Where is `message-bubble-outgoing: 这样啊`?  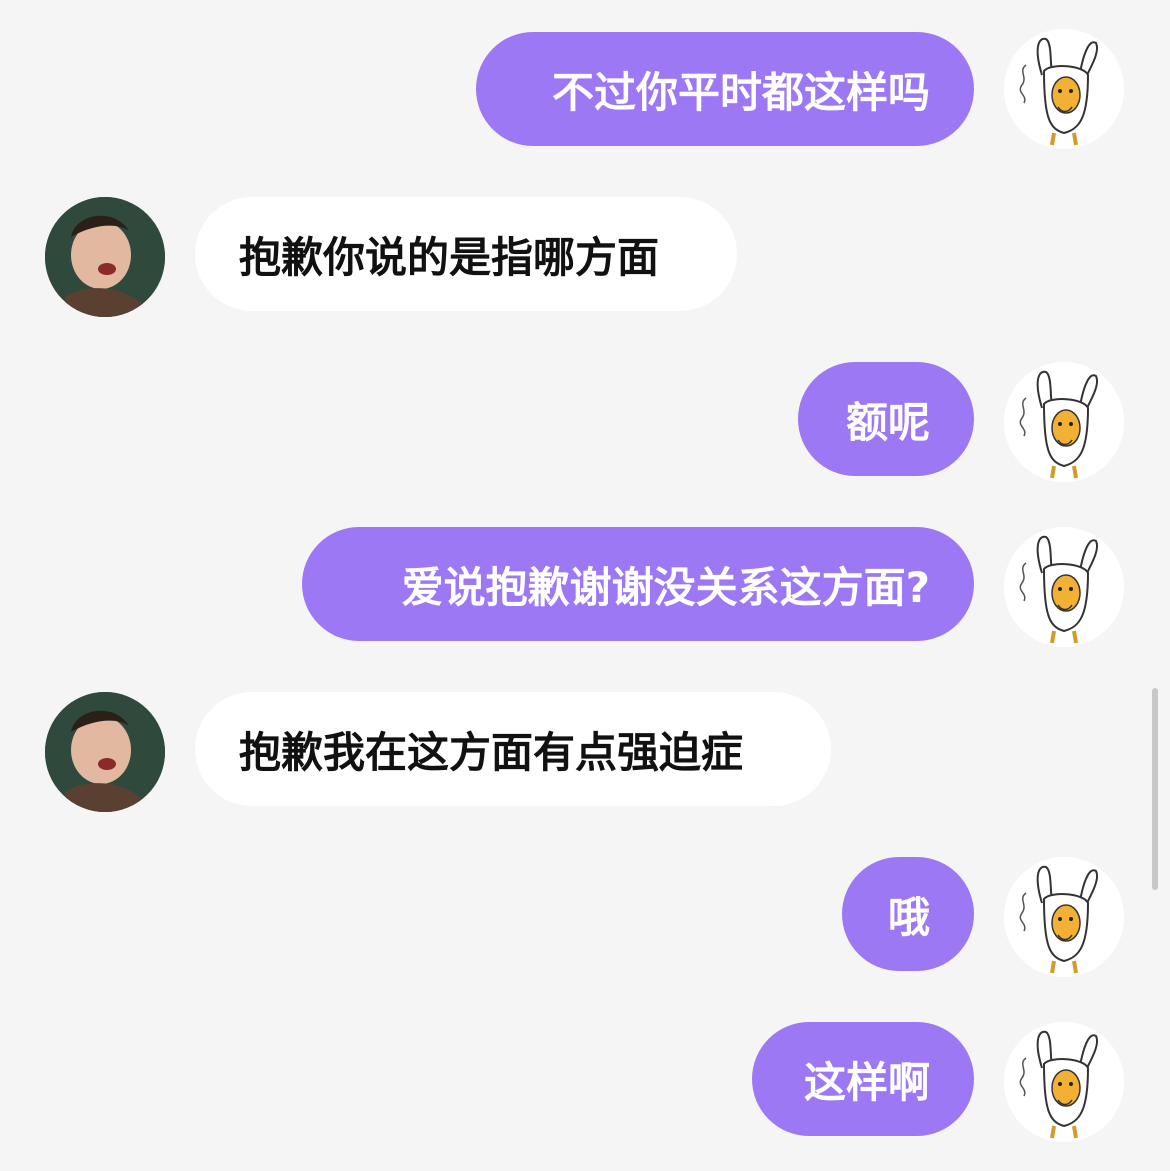 message-bubble-outgoing: 这样啊 is located at coordinates (863, 1079).